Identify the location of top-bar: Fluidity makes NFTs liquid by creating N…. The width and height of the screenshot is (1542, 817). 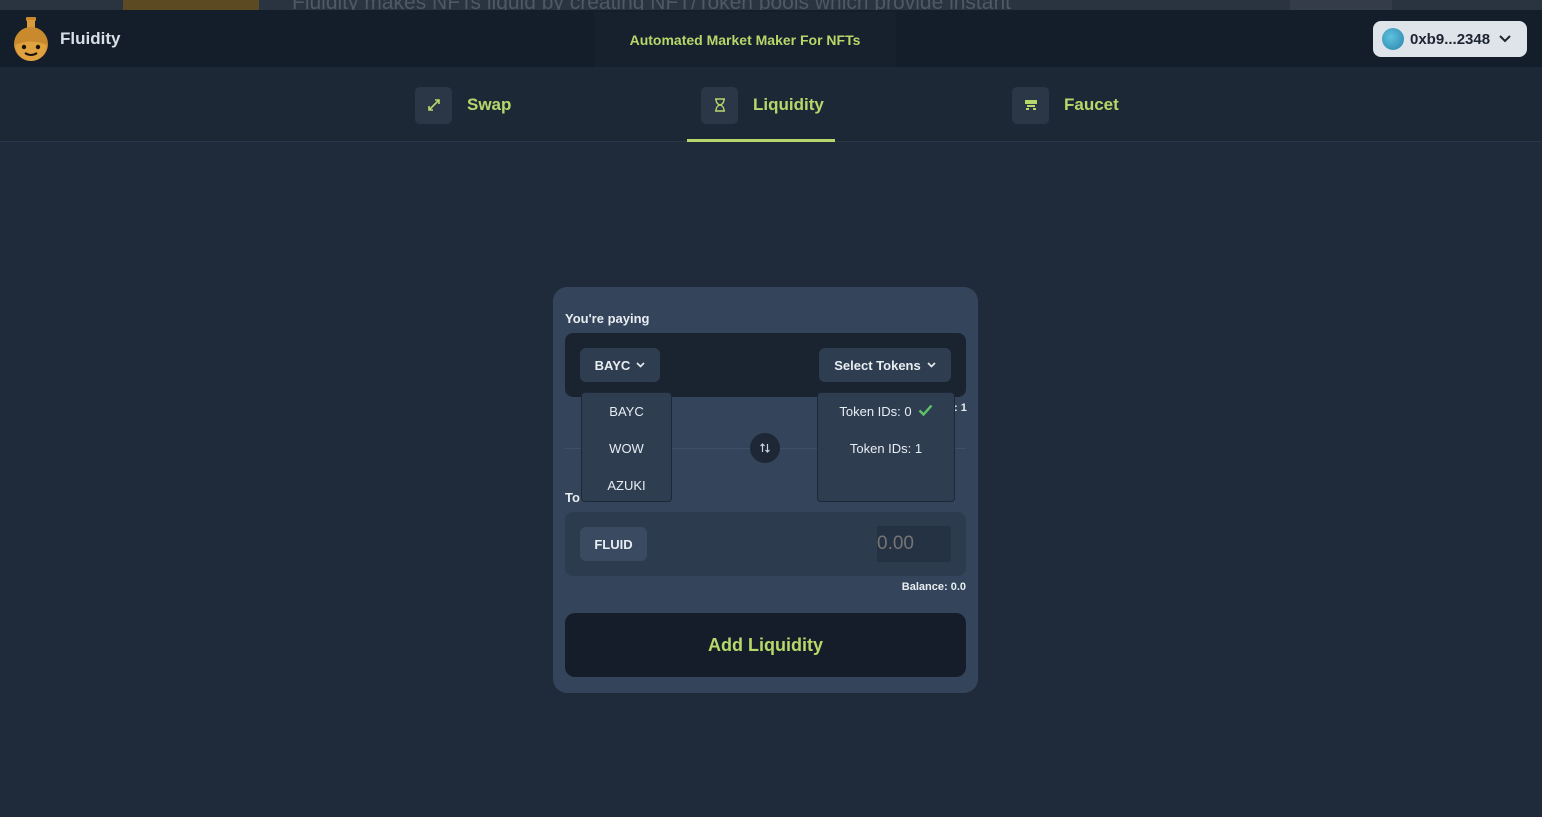
(771, 33).